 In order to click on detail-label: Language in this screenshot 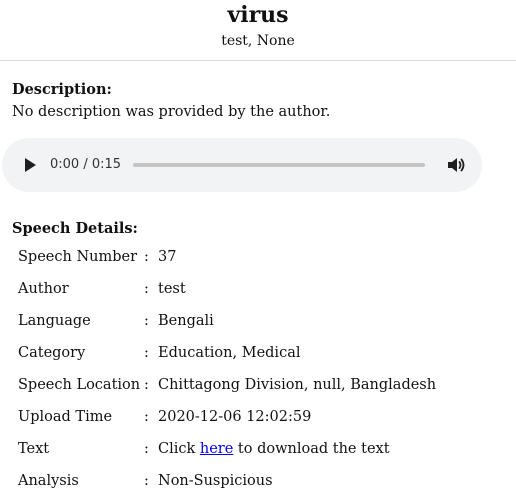, I will do `click(54, 321)`.